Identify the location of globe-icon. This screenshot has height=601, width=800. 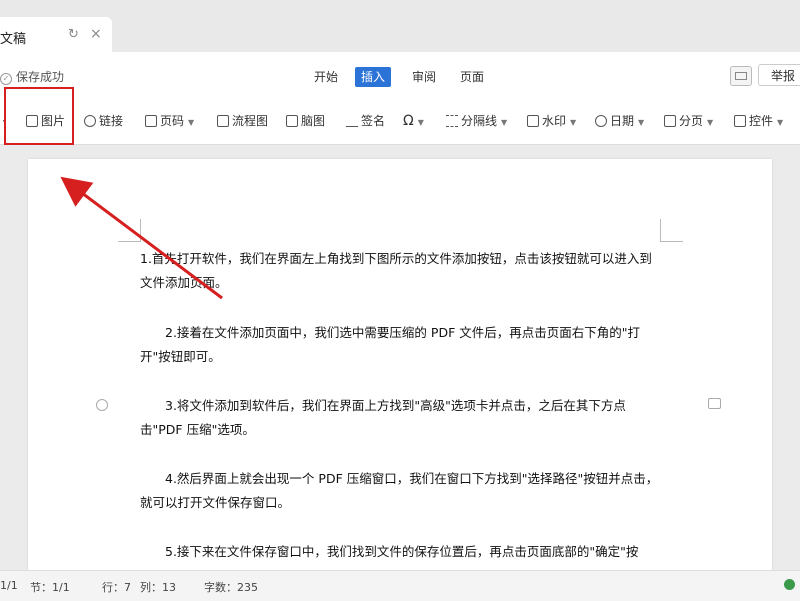
(789, 584).